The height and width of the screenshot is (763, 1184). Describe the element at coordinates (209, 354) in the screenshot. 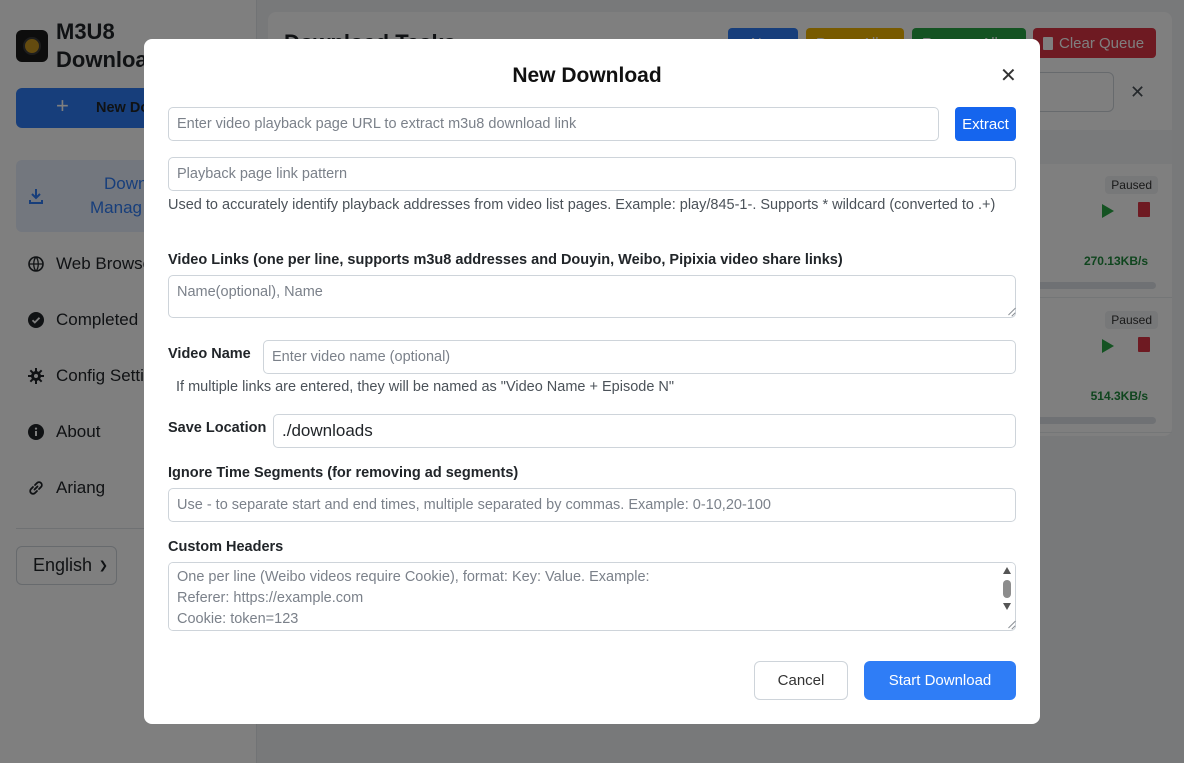

I see `video-name-label: Video Name` at that location.